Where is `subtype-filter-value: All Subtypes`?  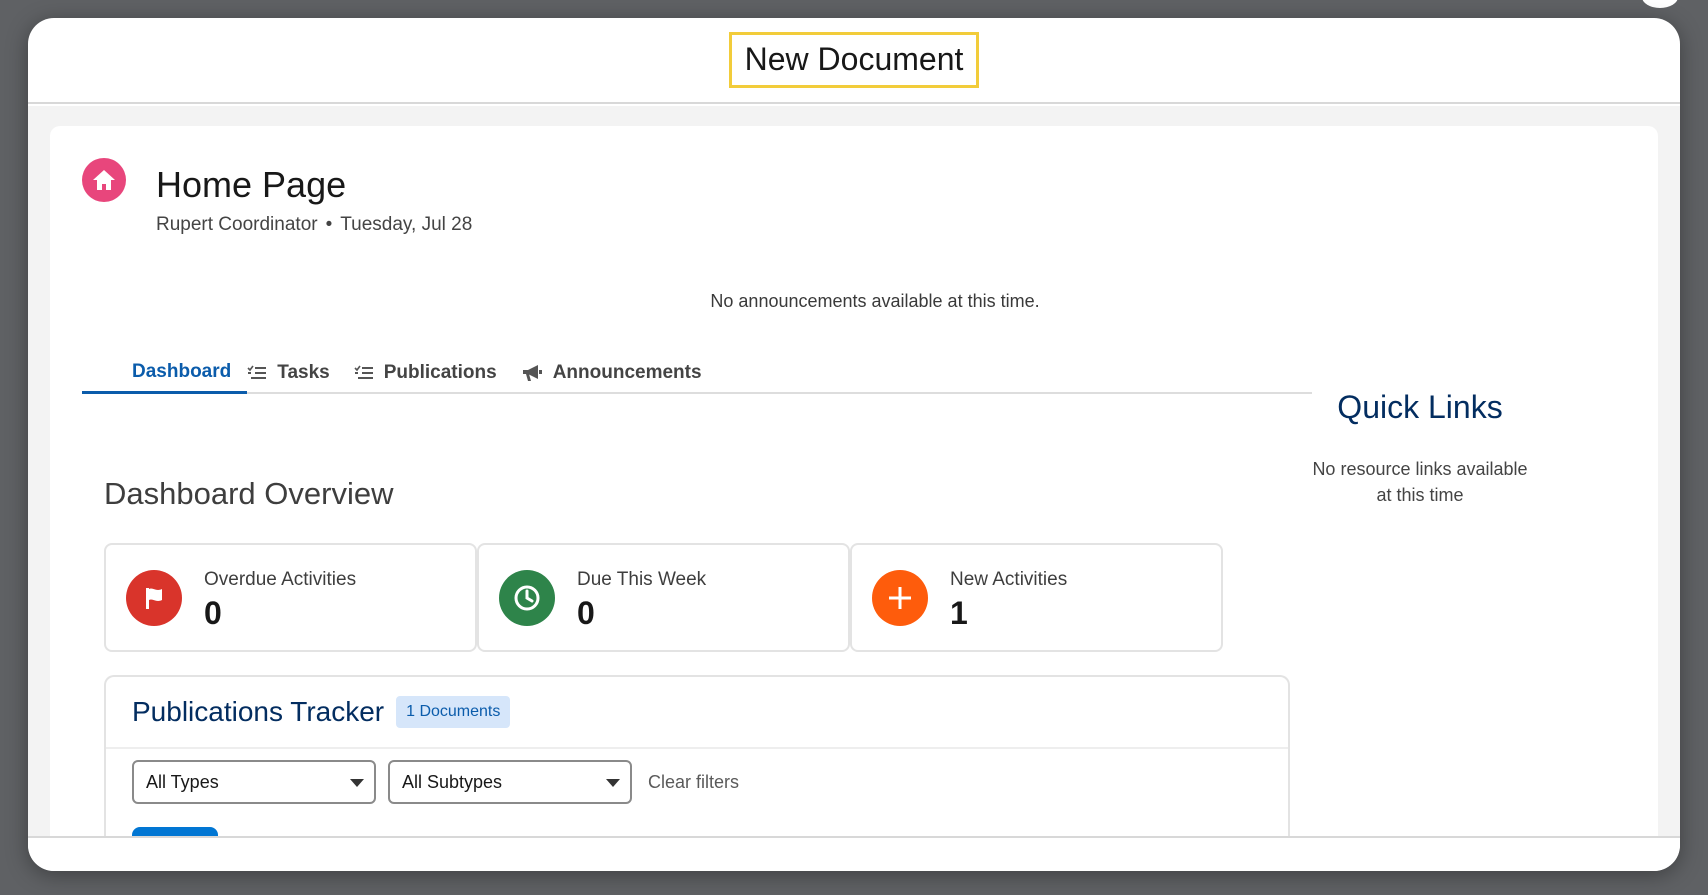 subtype-filter-value: All Subtypes is located at coordinates (452, 781).